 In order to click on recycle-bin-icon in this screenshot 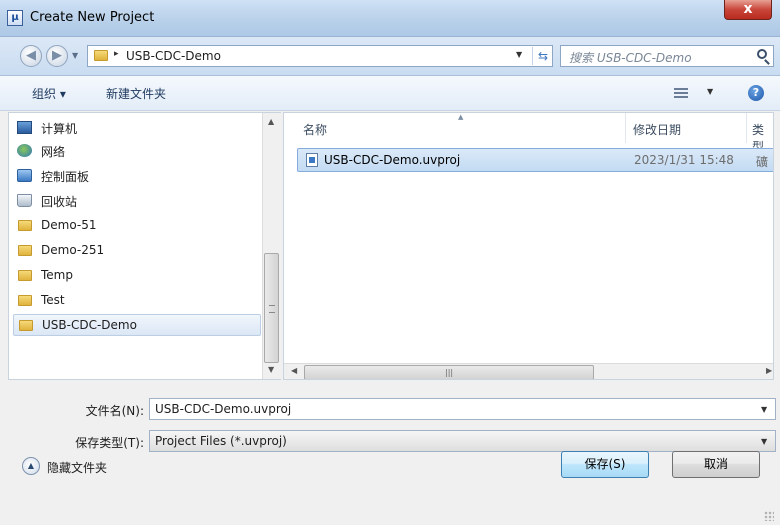, I will do `click(24, 200)`.